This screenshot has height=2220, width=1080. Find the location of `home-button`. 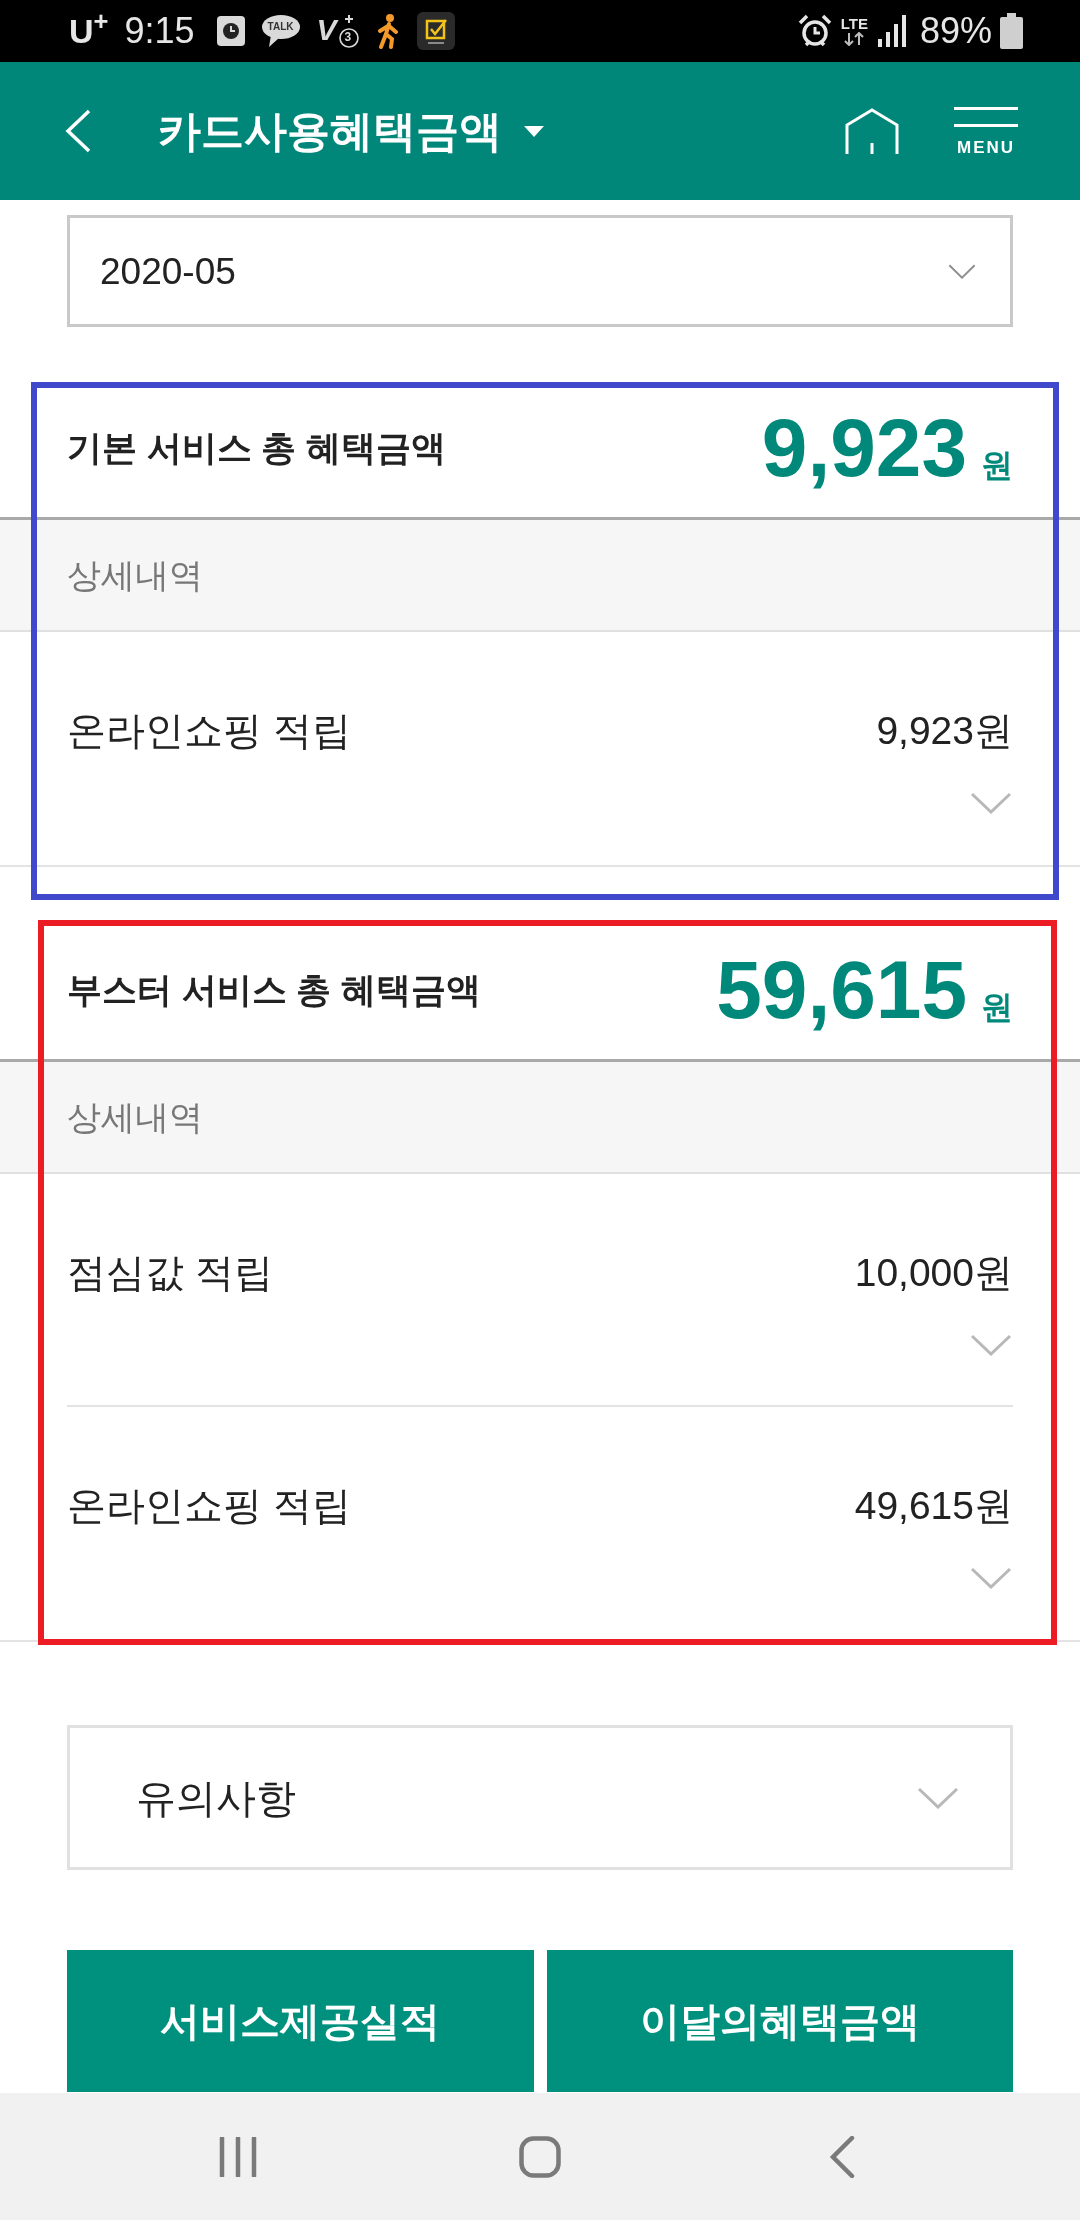

home-button is located at coordinates (872, 131).